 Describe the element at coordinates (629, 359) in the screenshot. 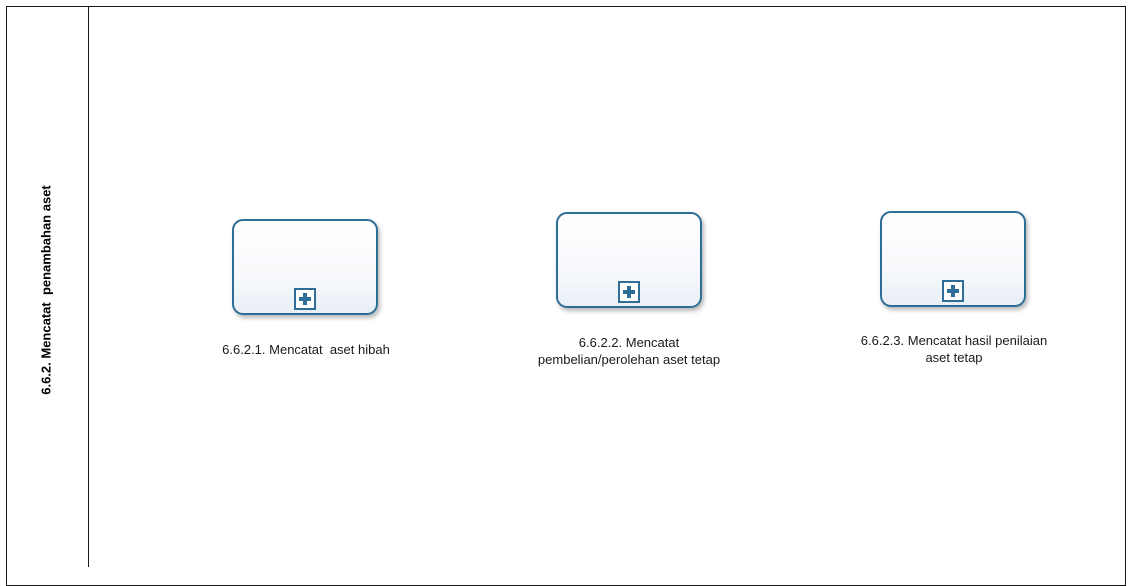

I see `task-2-label-line2: pembelian/perolehan aset tetap` at that location.